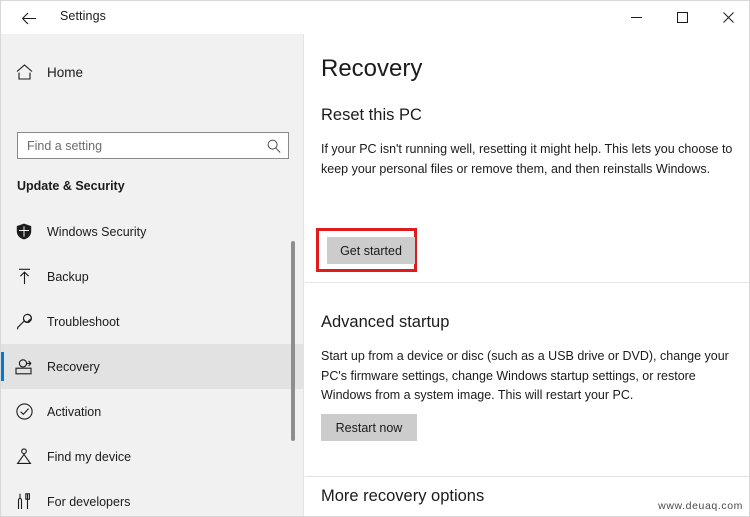  What do you see at coordinates (152, 411) in the screenshot?
I see `sidebar-item-activation: Activation` at bounding box center [152, 411].